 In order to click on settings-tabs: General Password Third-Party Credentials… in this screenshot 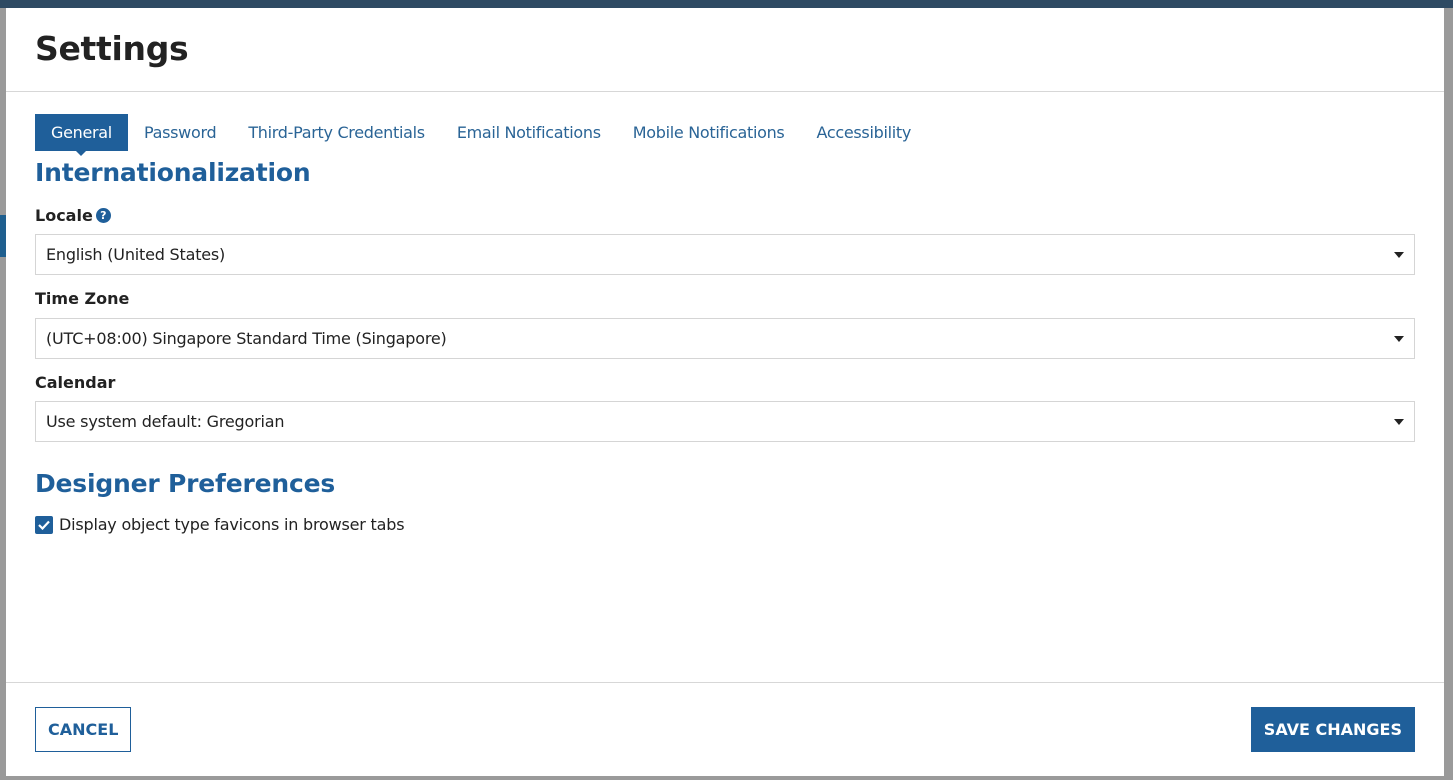, I will do `click(481, 135)`.